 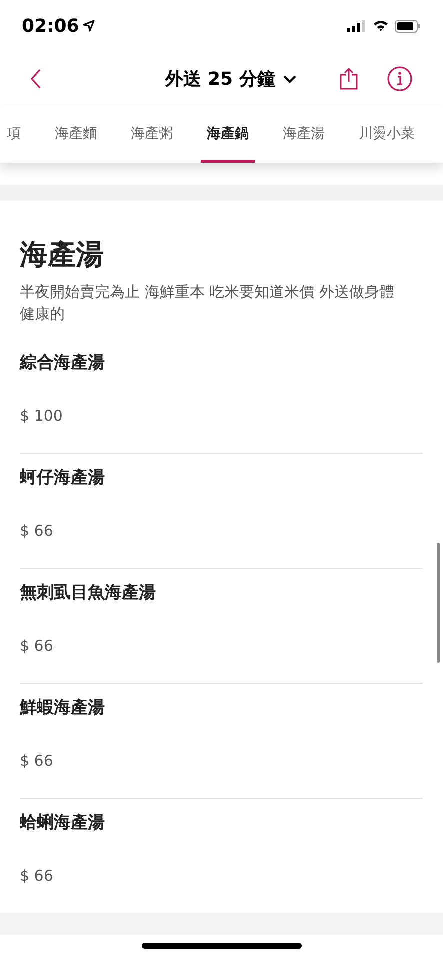 What do you see at coordinates (208, 303) in the screenshot?
I see `section-description: 半夜開始賣完為止 海鮮重本 吃米要知道米價 外送做身體健康的` at bounding box center [208, 303].